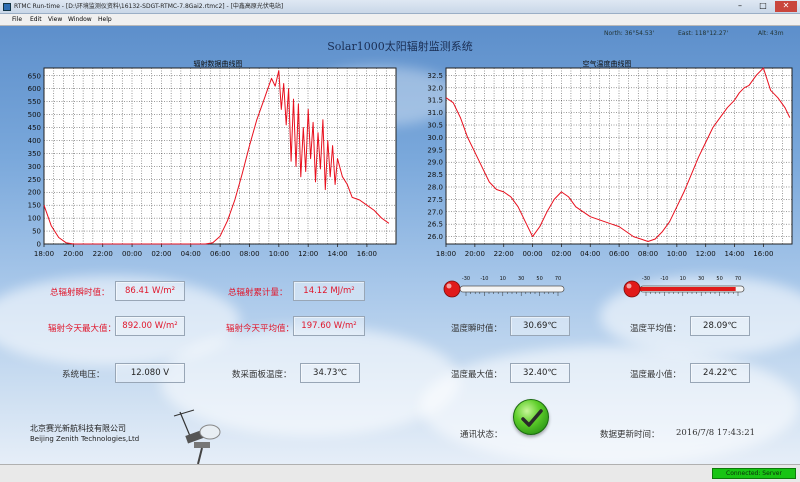  I want to click on temp-avg-label: 温度平均值：, so click(656, 329).